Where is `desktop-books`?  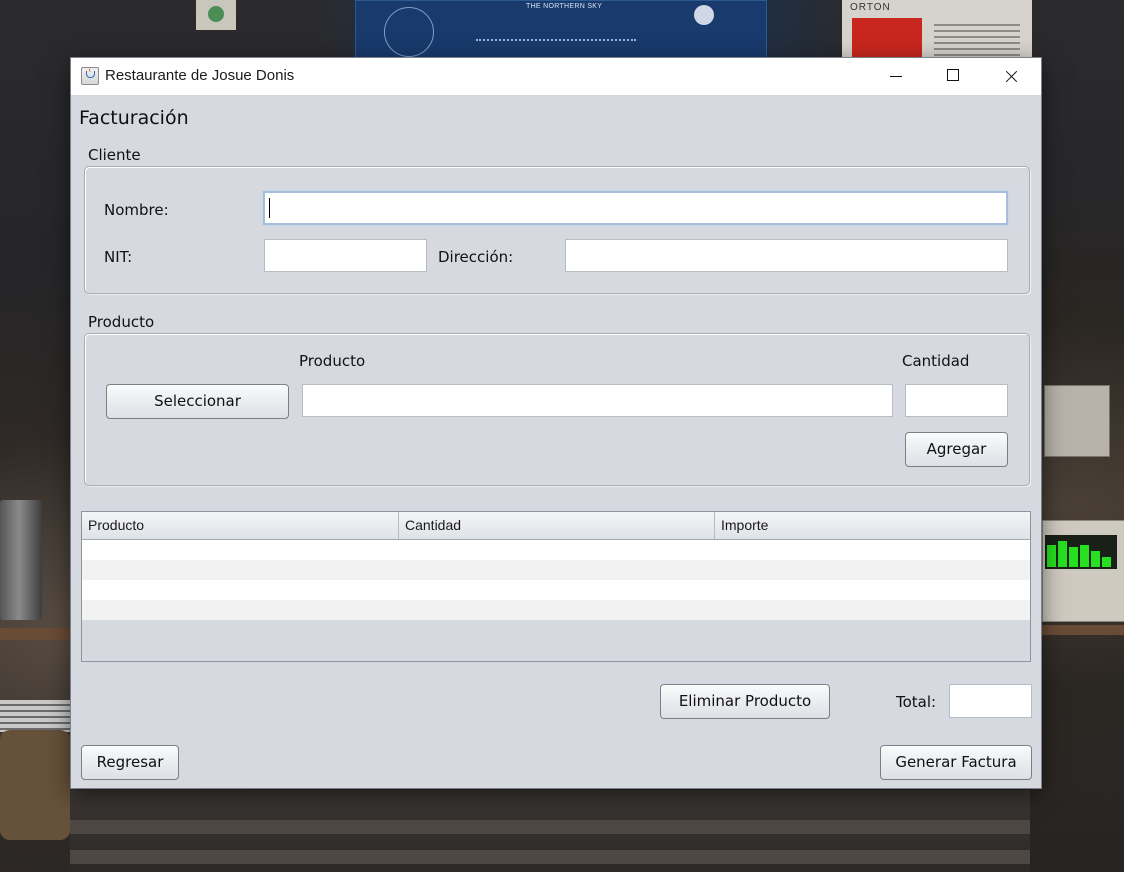 desktop-books is located at coordinates (35, 716).